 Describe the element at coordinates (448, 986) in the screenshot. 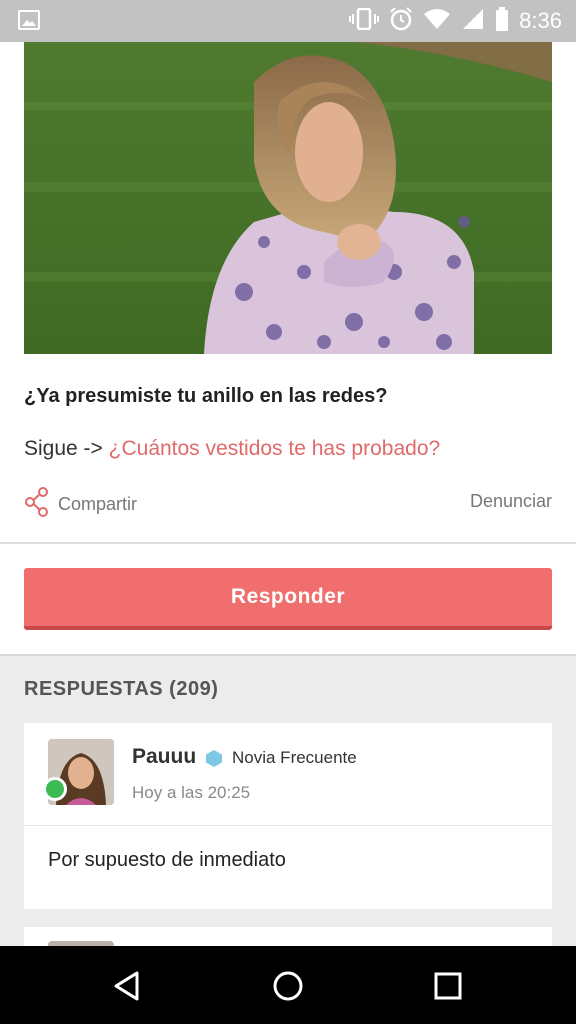

I see `recent-apps-icon` at that location.